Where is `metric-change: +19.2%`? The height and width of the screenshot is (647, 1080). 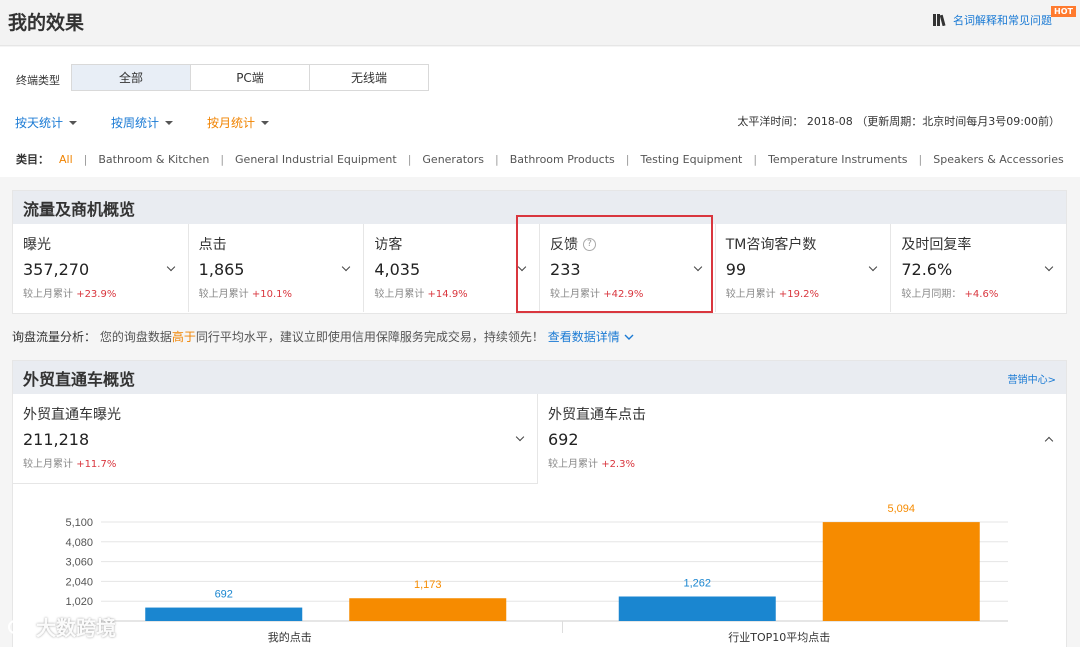
metric-change: +19.2% is located at coordinates (799, 294).